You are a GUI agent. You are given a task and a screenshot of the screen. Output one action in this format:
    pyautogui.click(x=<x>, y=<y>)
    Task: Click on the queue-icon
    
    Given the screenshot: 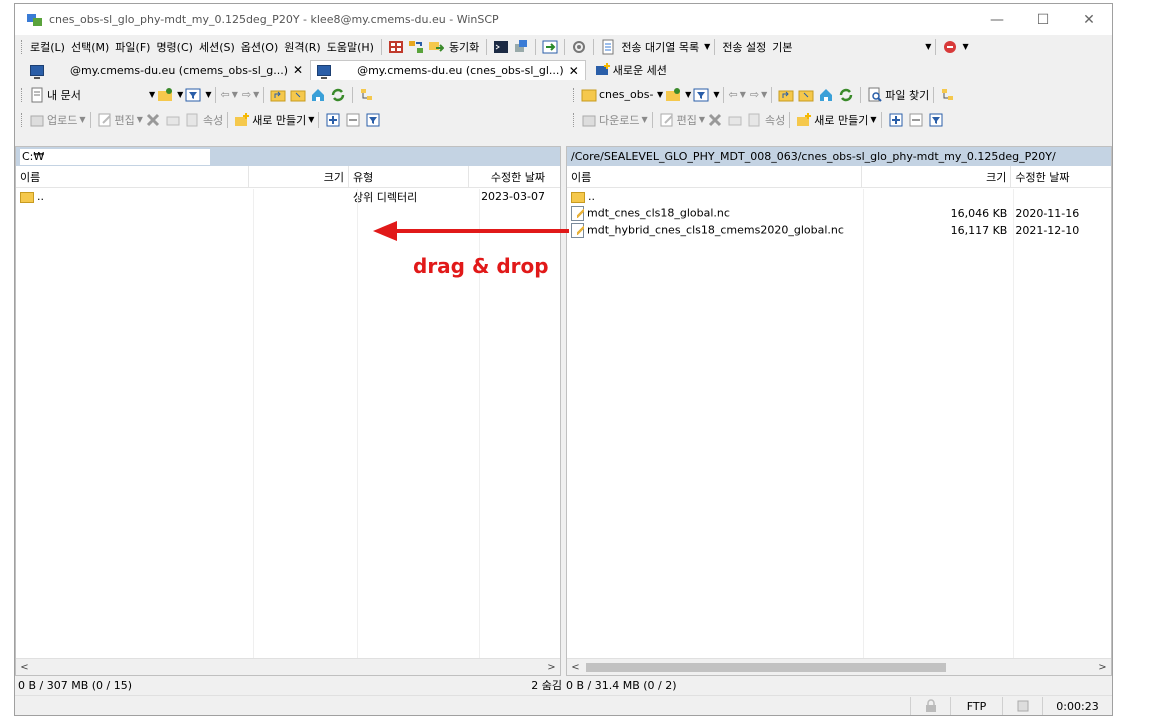 What is the action you would take?
    pyautogui.click(x=608, y=47)
    